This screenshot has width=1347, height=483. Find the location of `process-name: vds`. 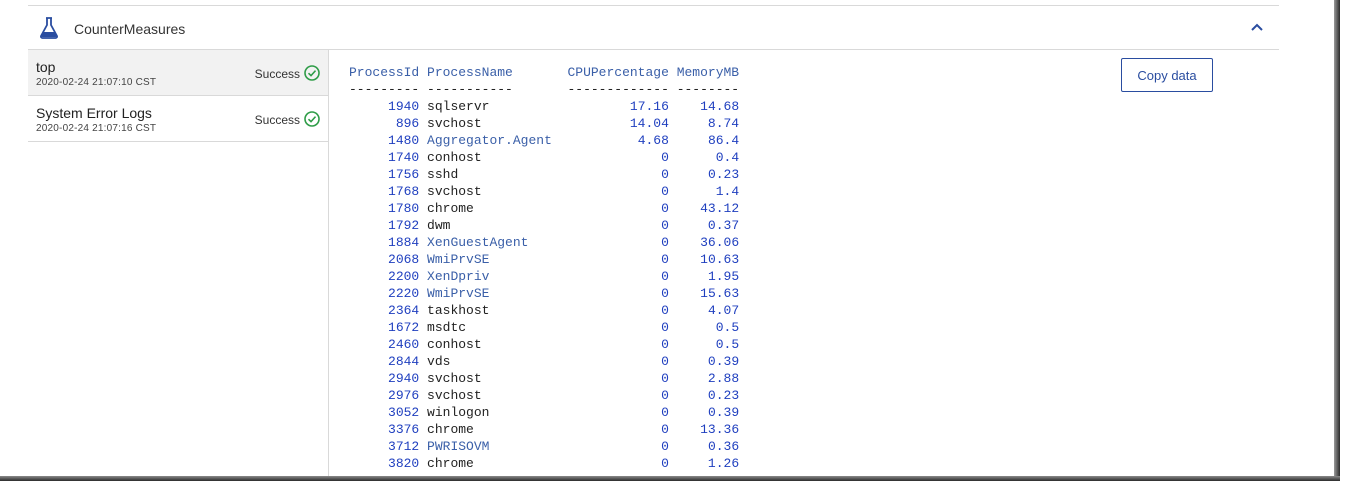

process-name: vds is located at coordinates (439, 361).